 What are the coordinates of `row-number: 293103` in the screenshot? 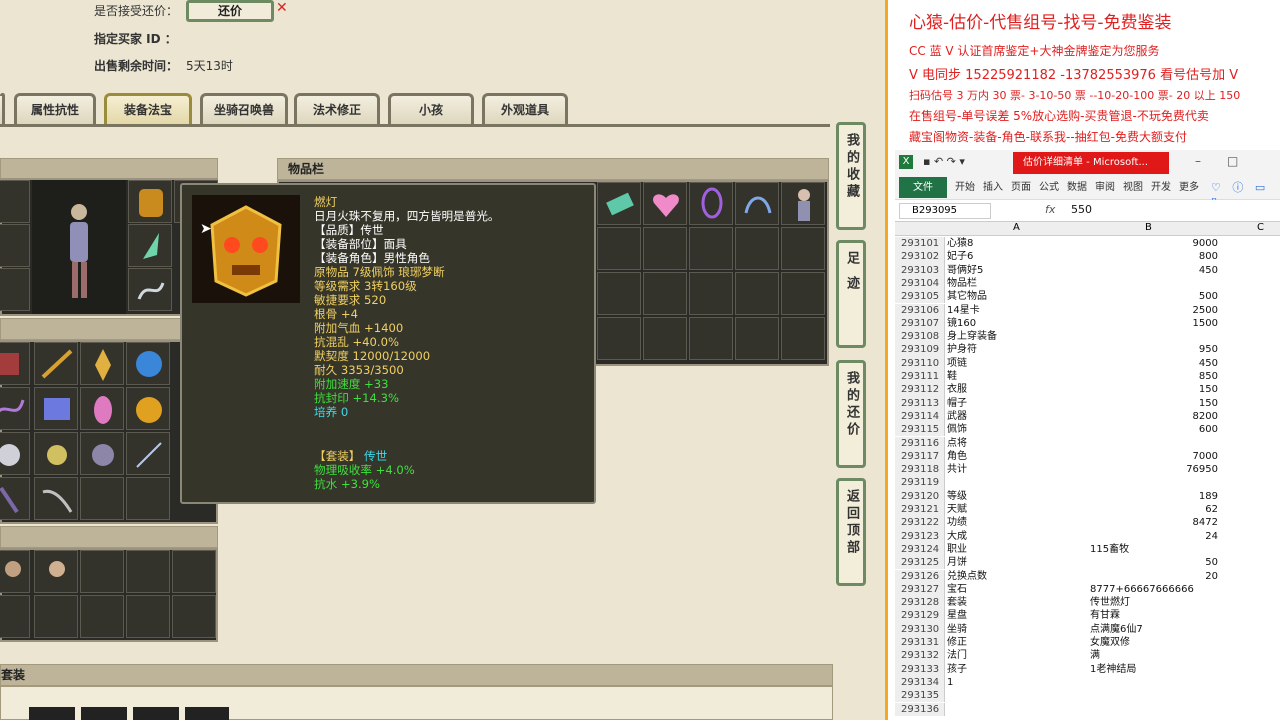 It's located at (920, 270).